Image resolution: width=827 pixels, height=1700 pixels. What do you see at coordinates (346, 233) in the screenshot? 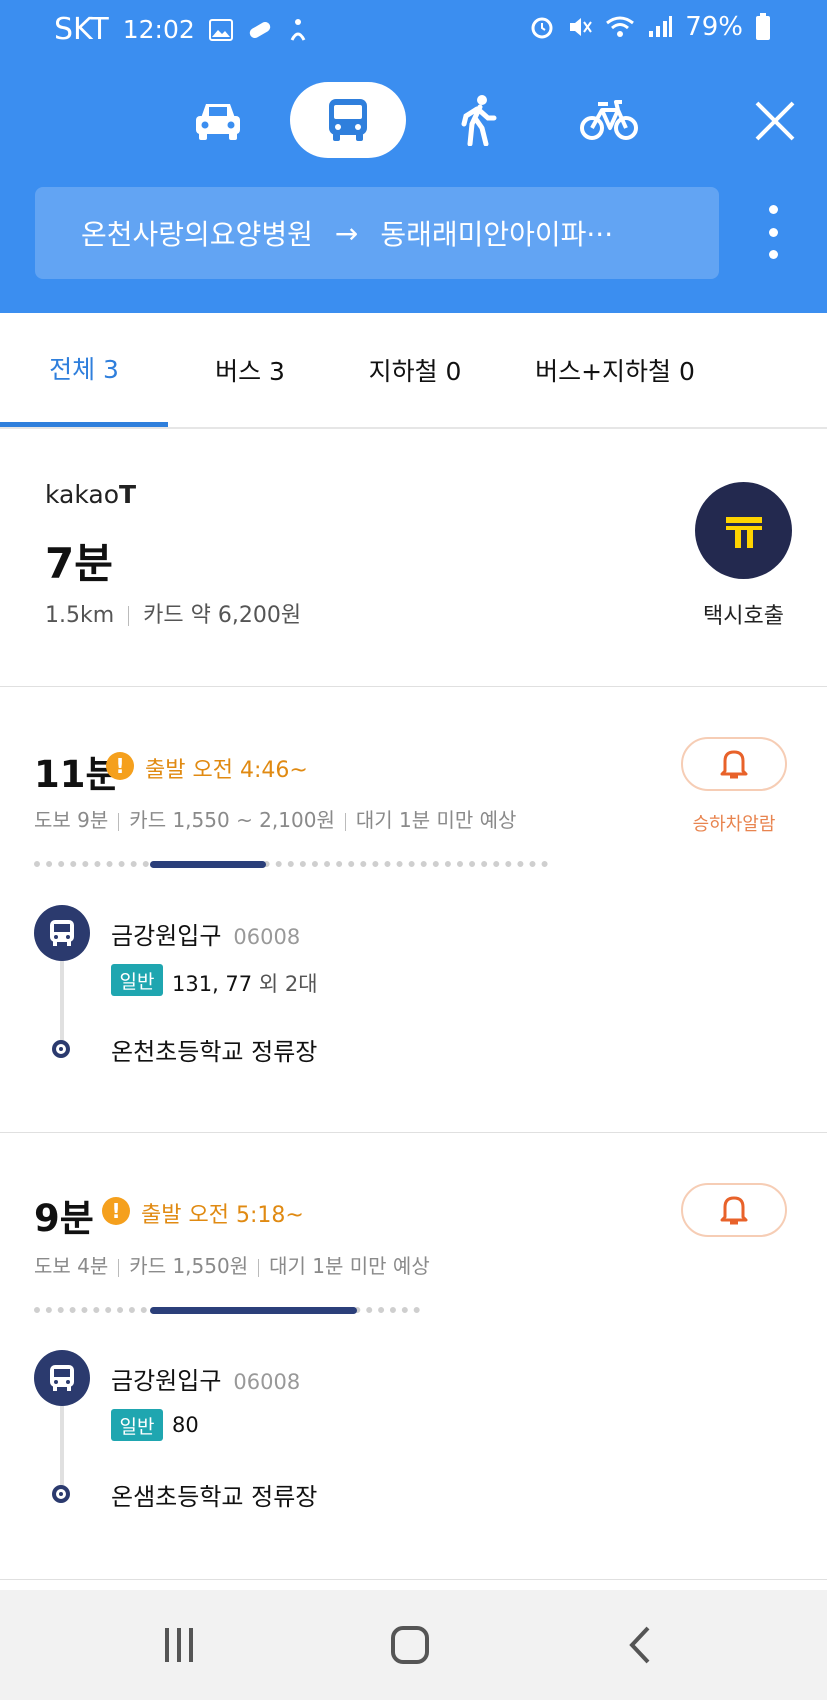
I see `route-arrow: →` at bounding box center [346, 233].